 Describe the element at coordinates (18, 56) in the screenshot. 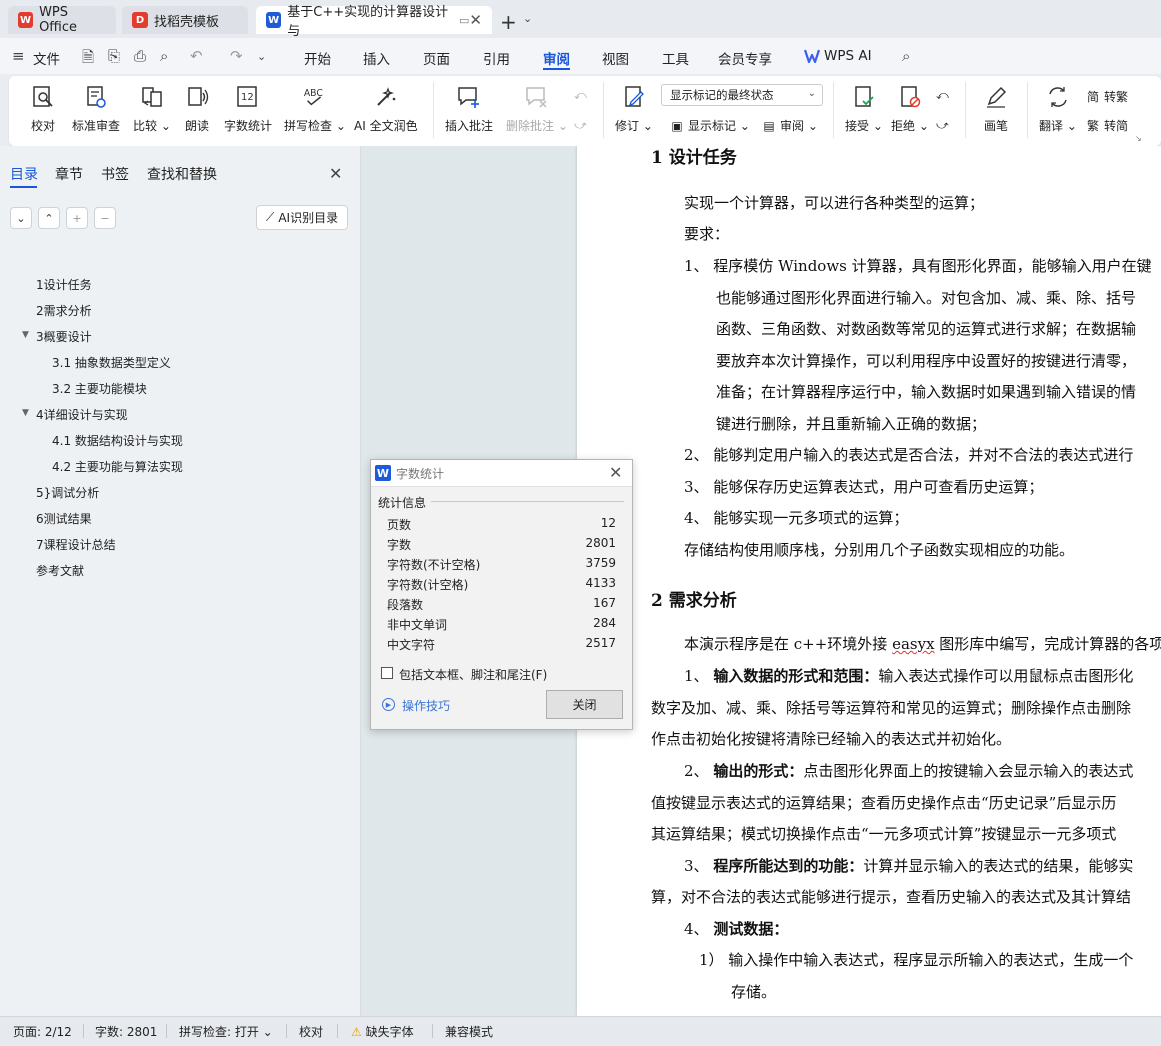

I see `hamburger-menu-icon: ≡` at that location.